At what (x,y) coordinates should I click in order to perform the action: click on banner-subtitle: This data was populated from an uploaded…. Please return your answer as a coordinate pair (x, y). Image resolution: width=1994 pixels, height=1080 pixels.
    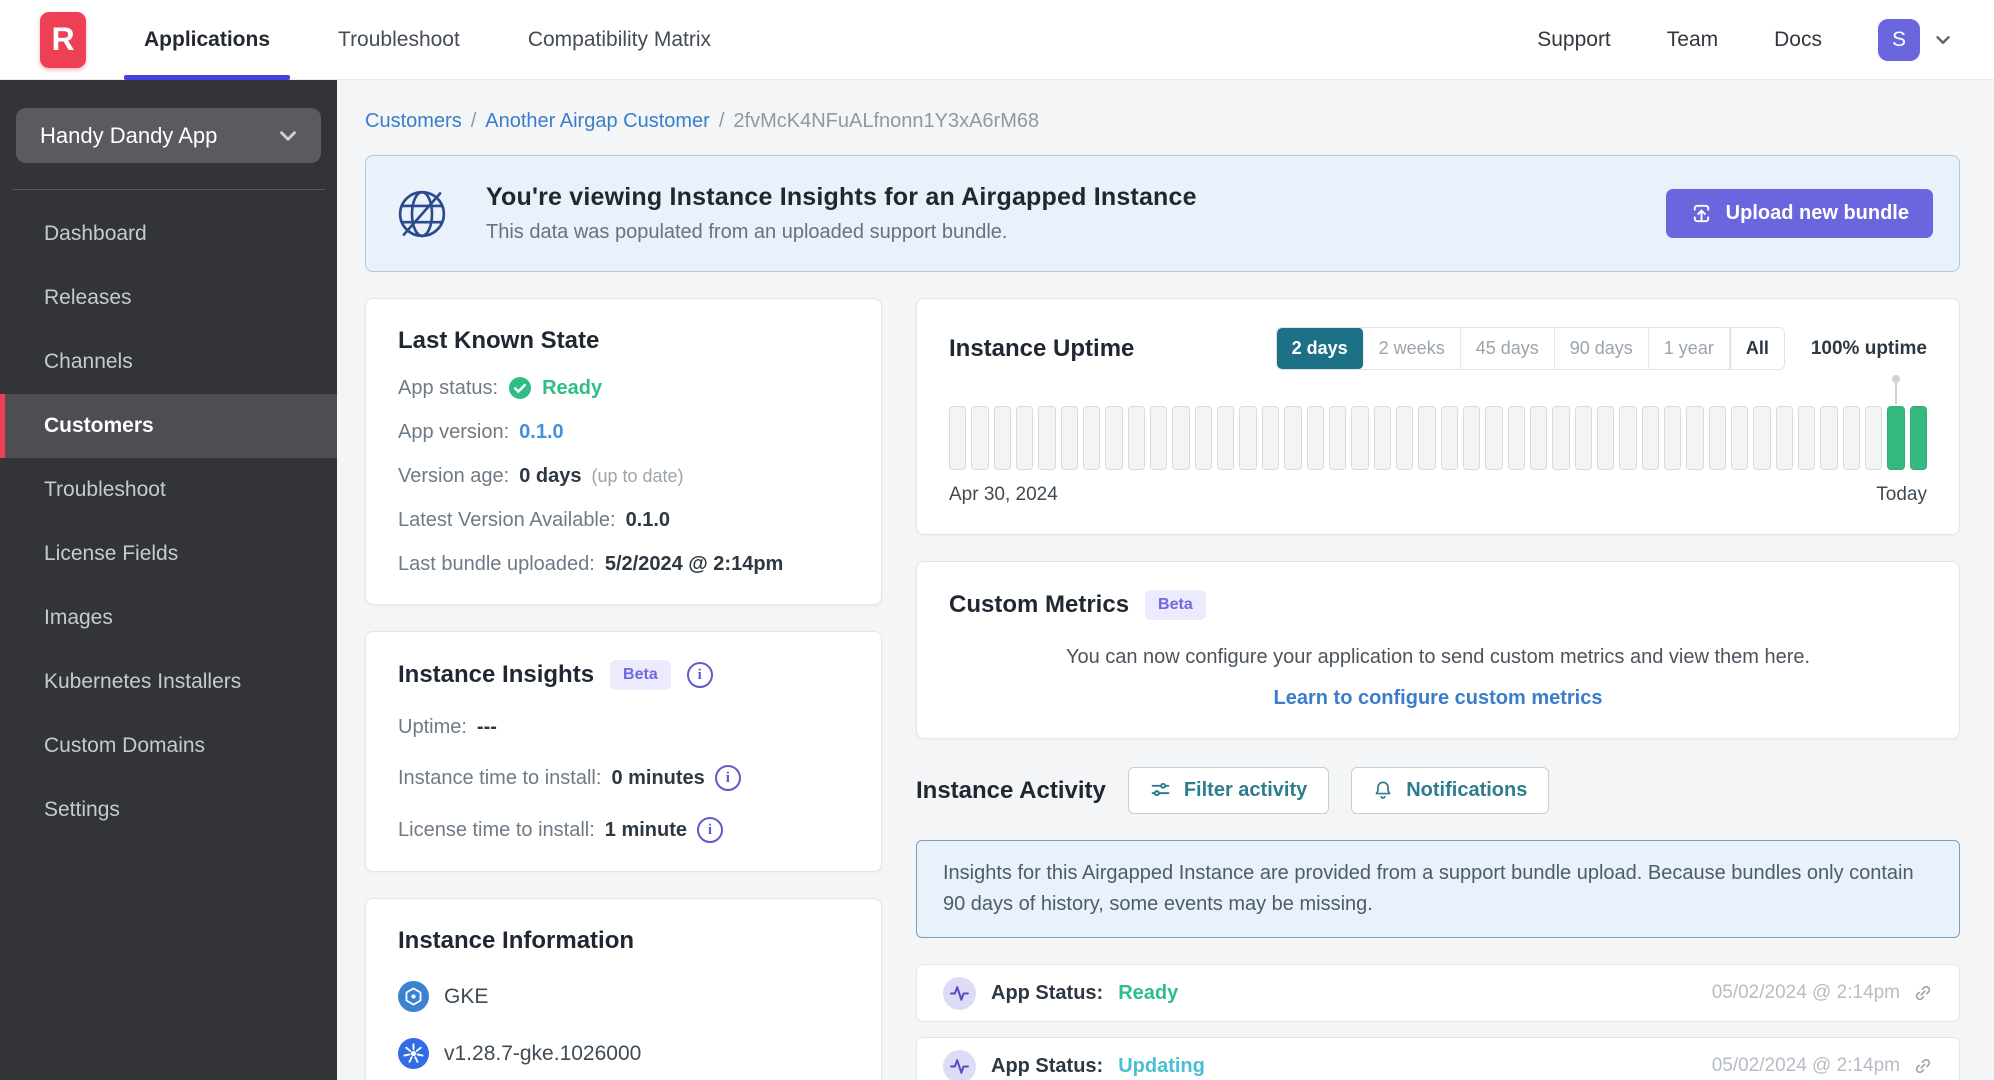
    Looking at the image, I should click on (747, 232).